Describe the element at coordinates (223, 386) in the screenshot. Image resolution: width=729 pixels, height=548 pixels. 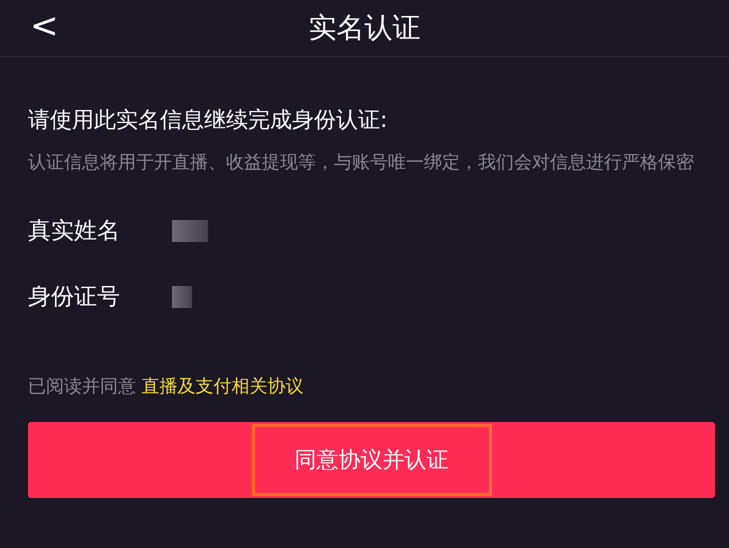
I see `agreement-link: 直播及支付相关协议` at that location.